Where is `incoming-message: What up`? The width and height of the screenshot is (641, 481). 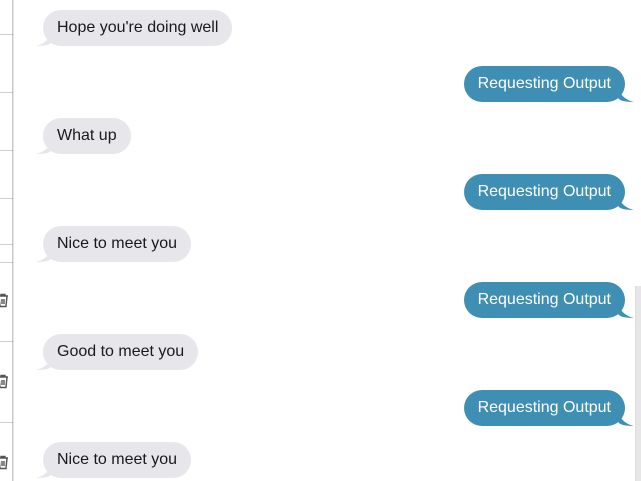
incoming-message: What up is located at coordinates (83, 136).